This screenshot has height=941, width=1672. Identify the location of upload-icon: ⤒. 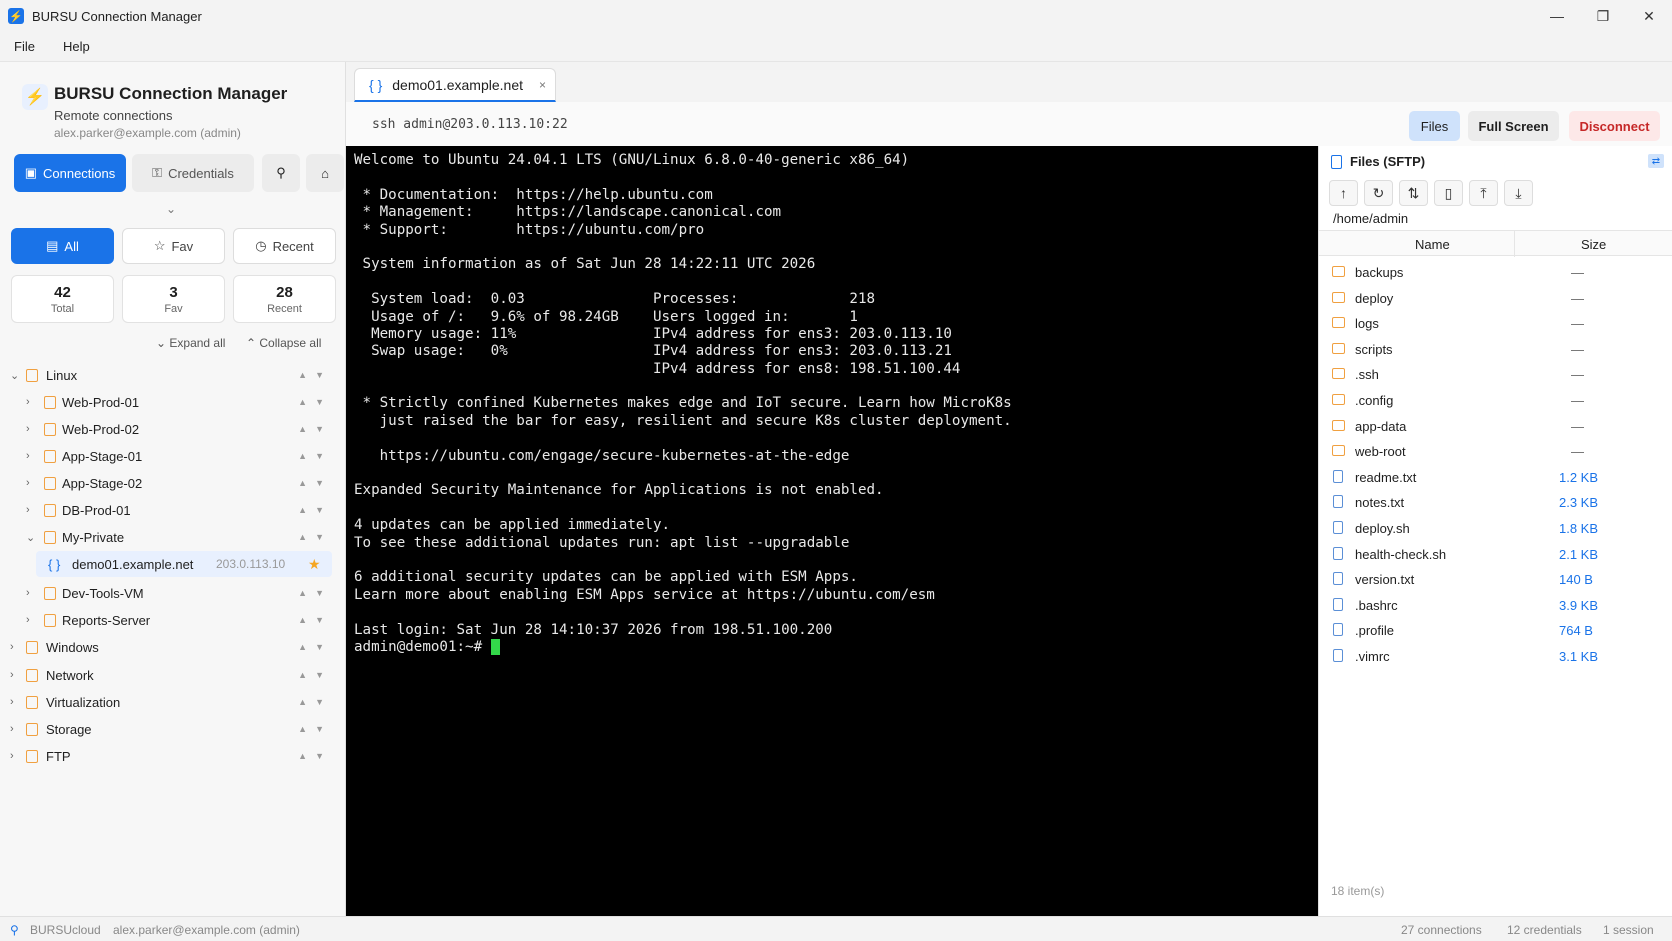
(1483, 193).